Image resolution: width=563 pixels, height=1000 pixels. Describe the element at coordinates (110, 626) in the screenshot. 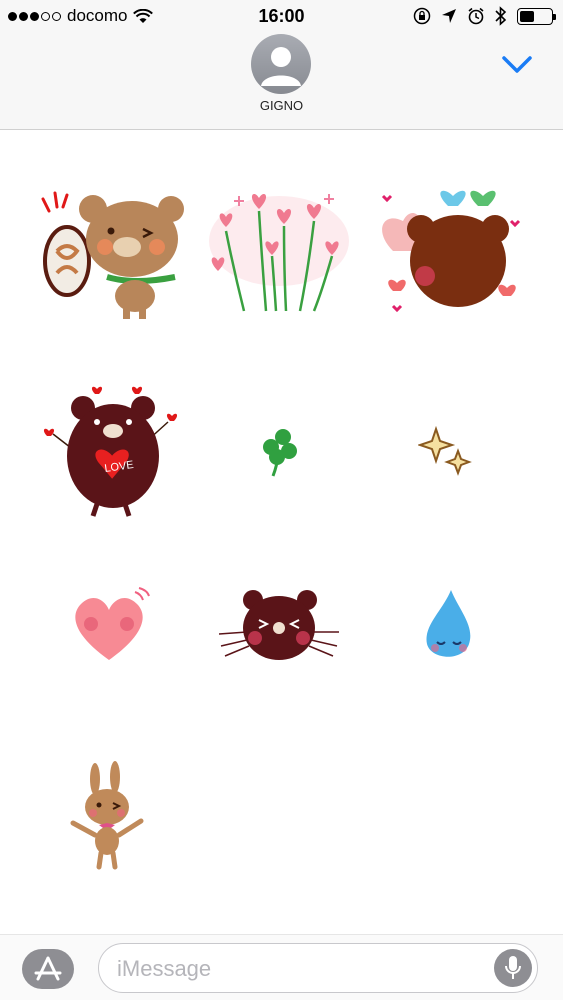

I see `pink-heart-sticker` at that location.